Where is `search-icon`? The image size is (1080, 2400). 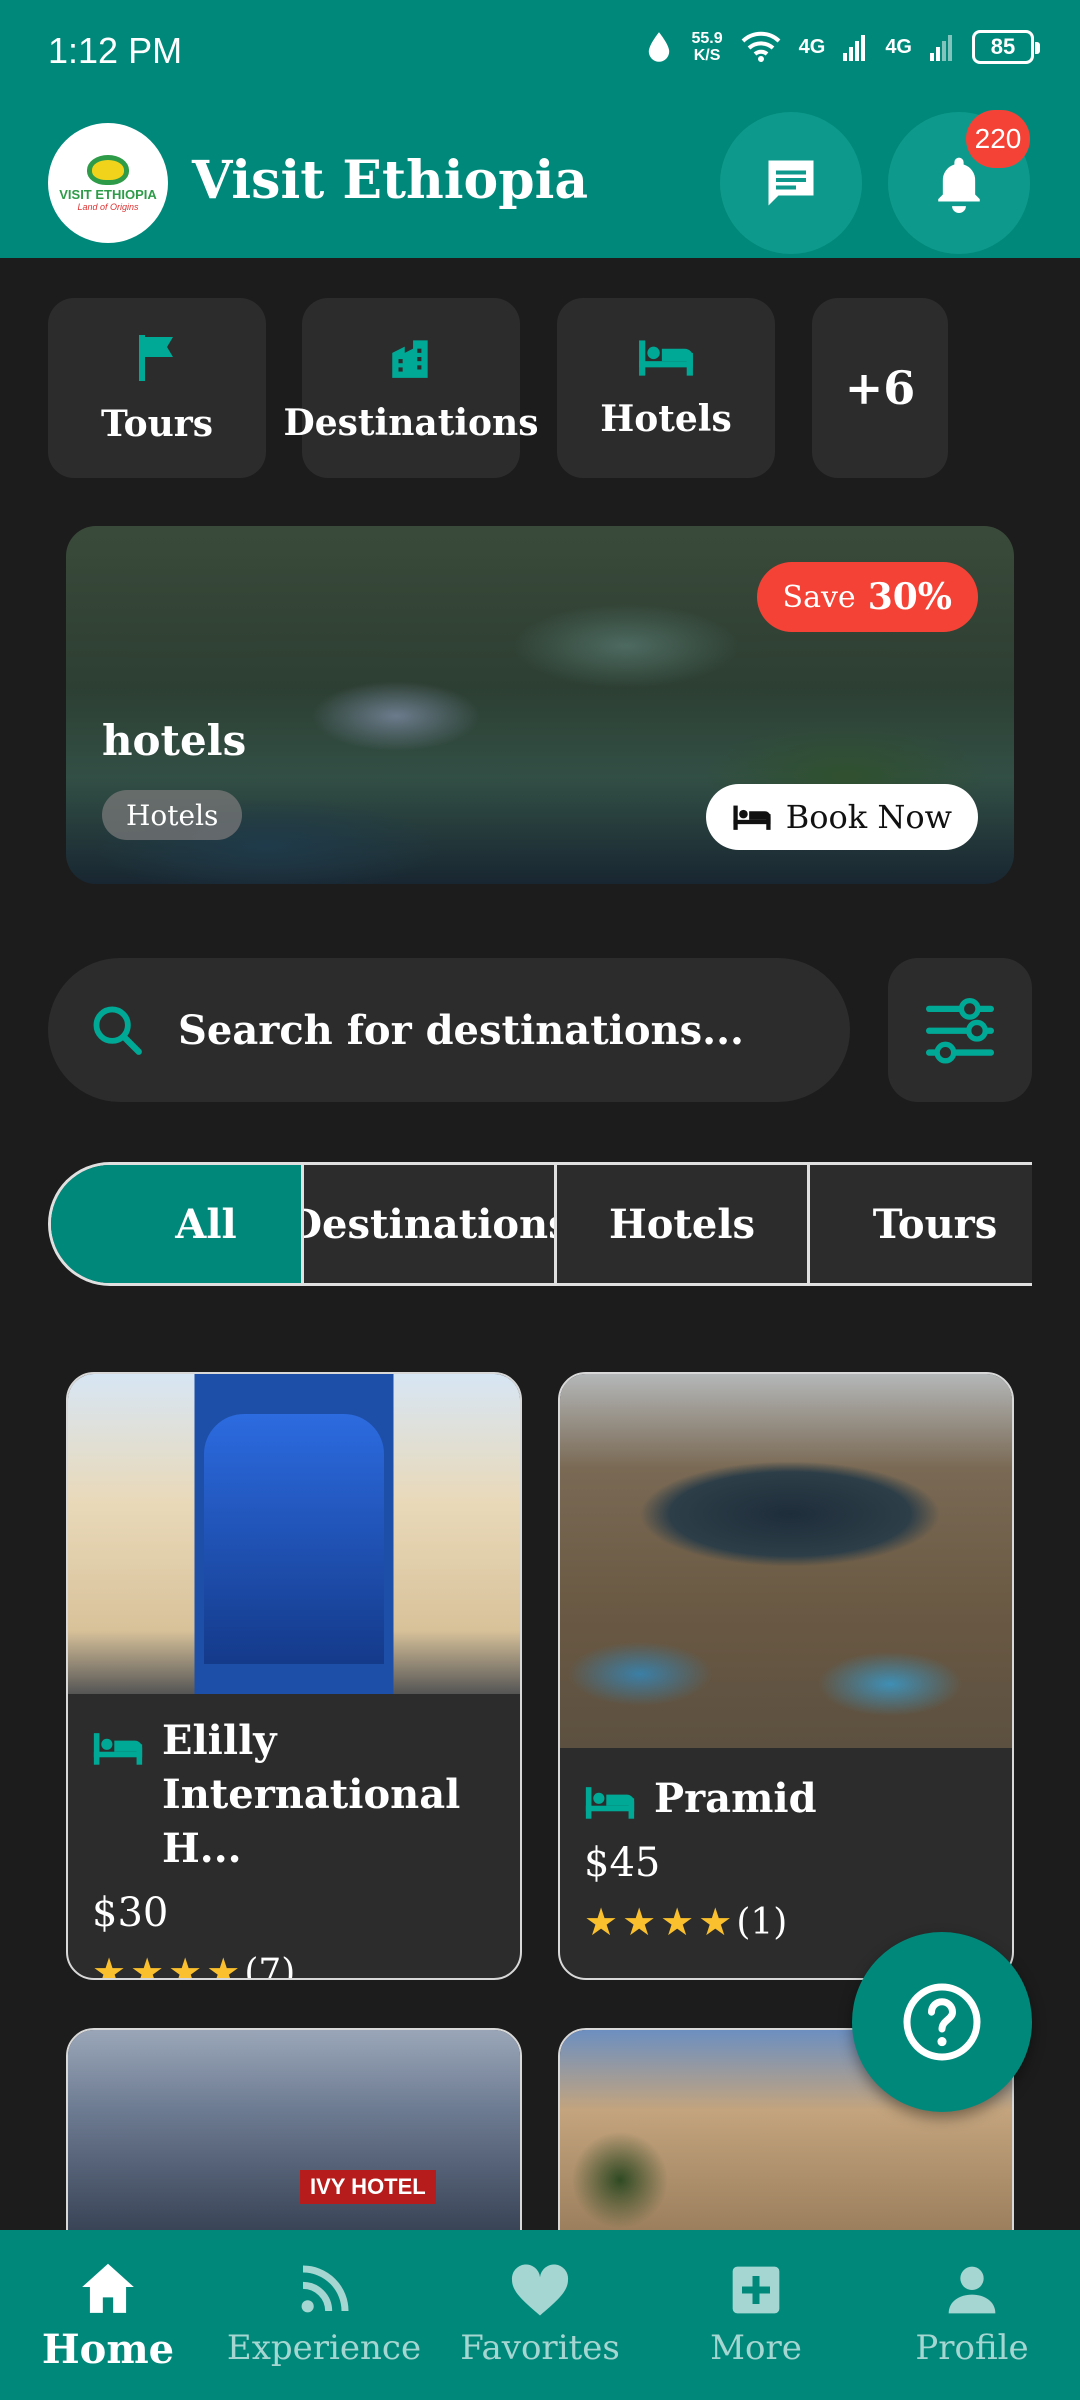
search-icon is located at coordinates (117, 1030).